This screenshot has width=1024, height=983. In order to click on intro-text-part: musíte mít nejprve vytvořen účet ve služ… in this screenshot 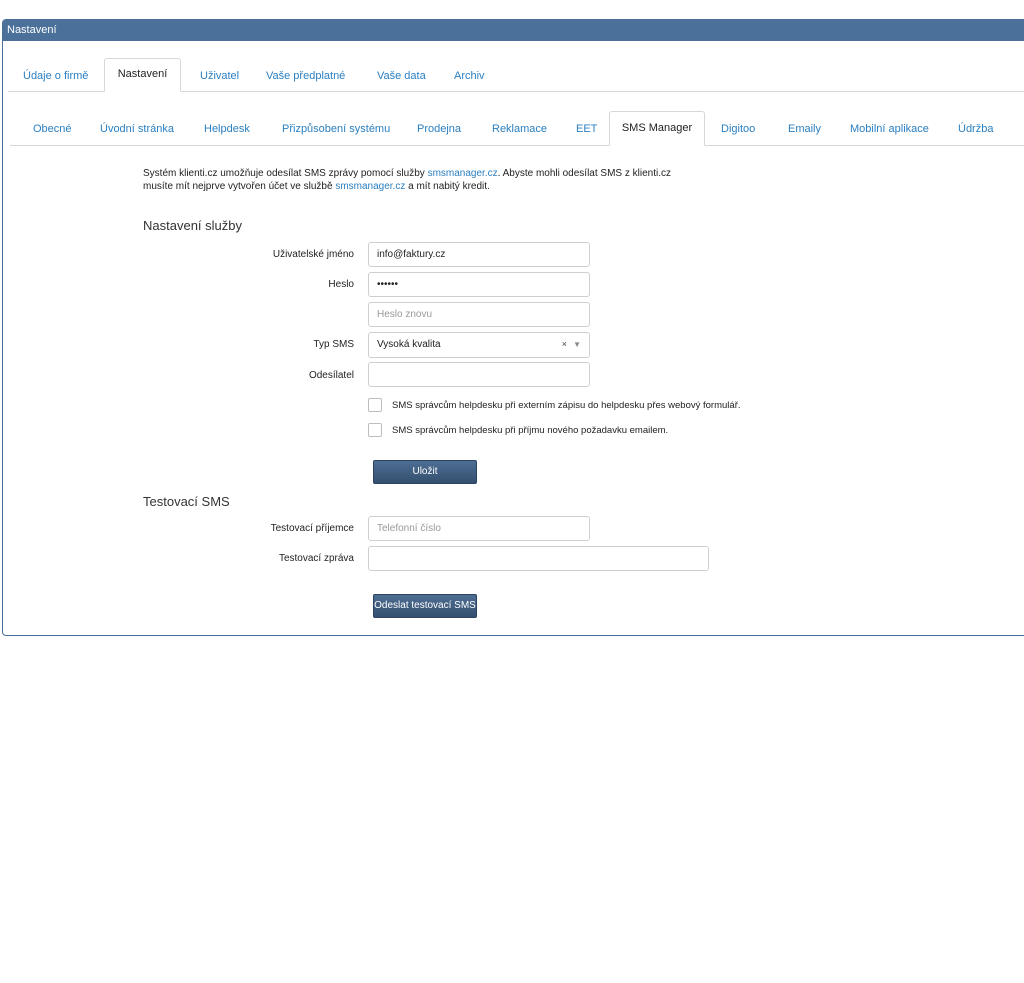, I will do `click(239, 186)`.